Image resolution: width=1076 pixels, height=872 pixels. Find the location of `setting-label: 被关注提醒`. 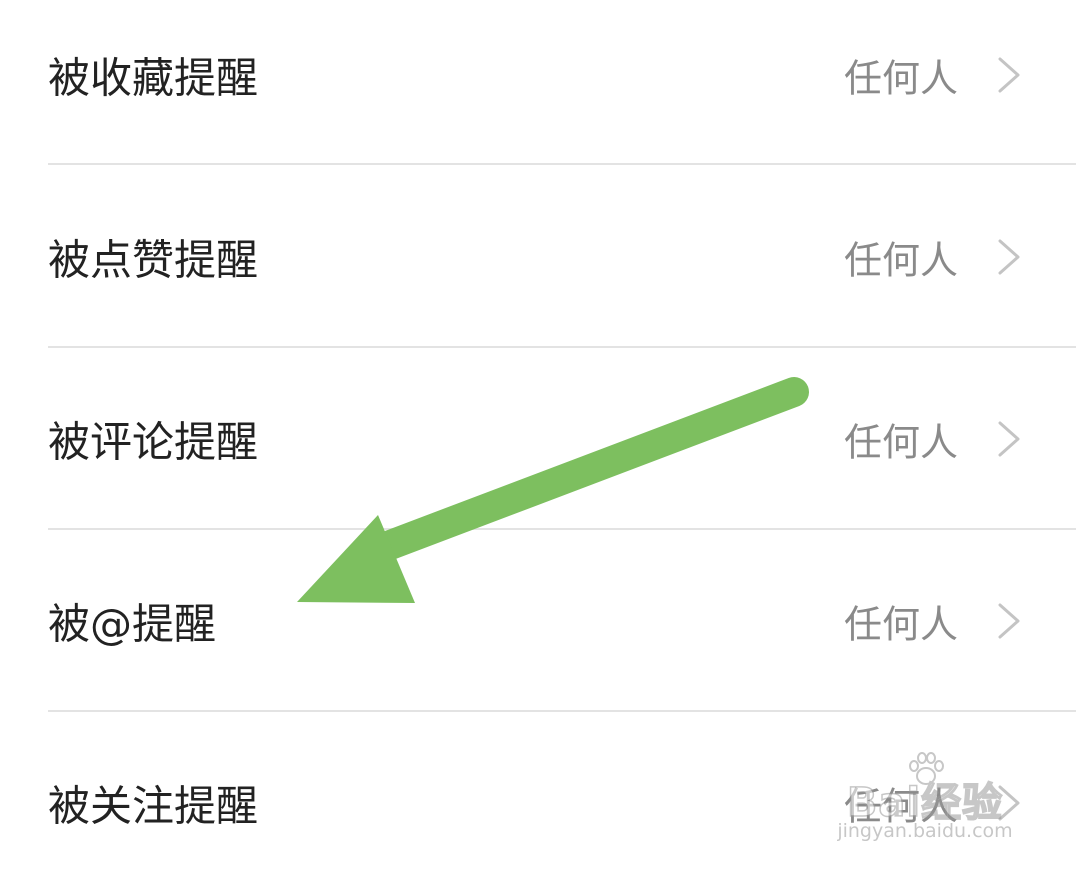

setting-label: 被关注提醒 is located at coordinates (153, 806).